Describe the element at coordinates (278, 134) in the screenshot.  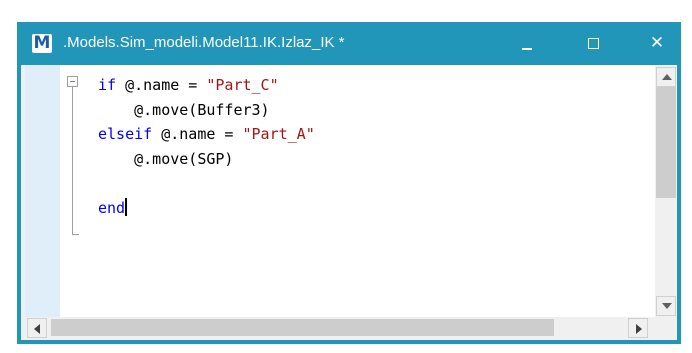
I see `code-string: "Part_A"` at that location.